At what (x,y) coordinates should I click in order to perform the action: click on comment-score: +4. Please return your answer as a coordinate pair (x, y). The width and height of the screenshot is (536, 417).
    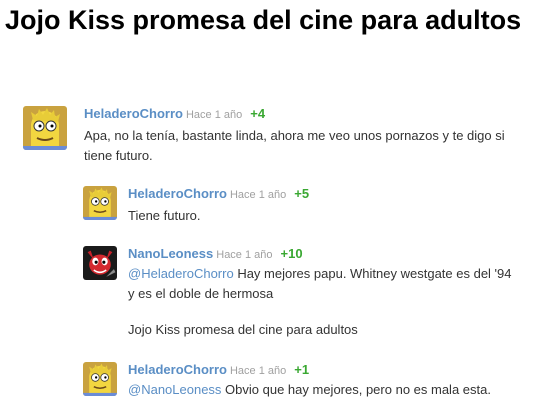
    Looking at the image, I should click on (258, 113).